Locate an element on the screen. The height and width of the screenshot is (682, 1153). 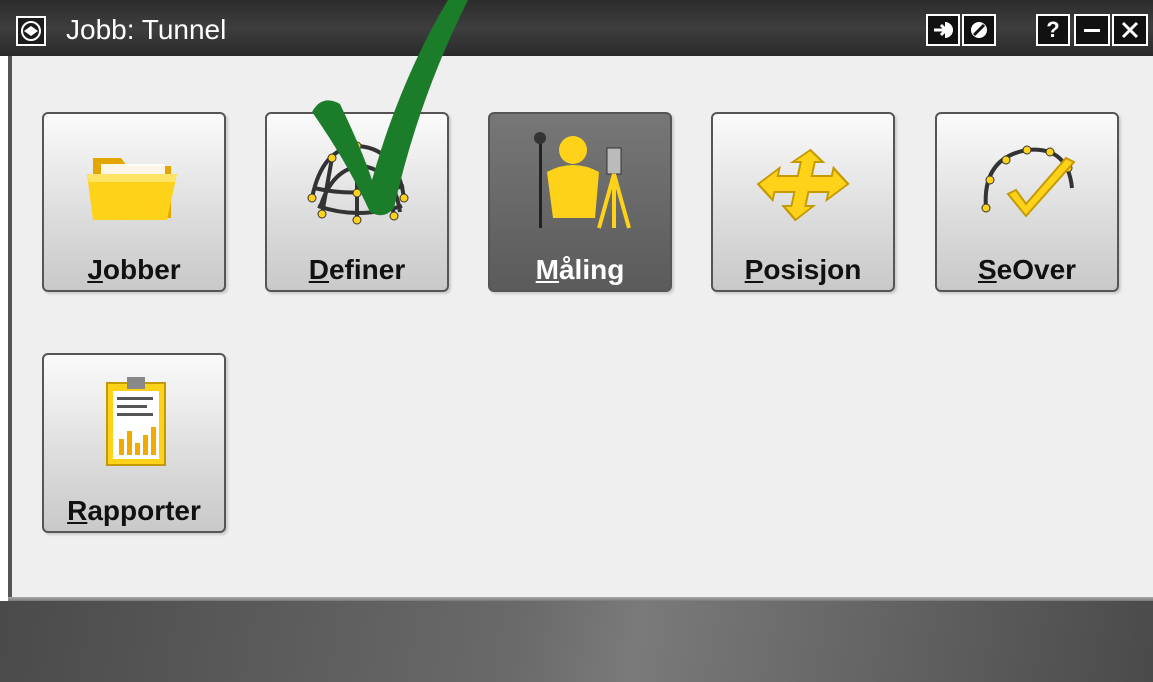
minimize-button is located at coordinates (1092, 30).